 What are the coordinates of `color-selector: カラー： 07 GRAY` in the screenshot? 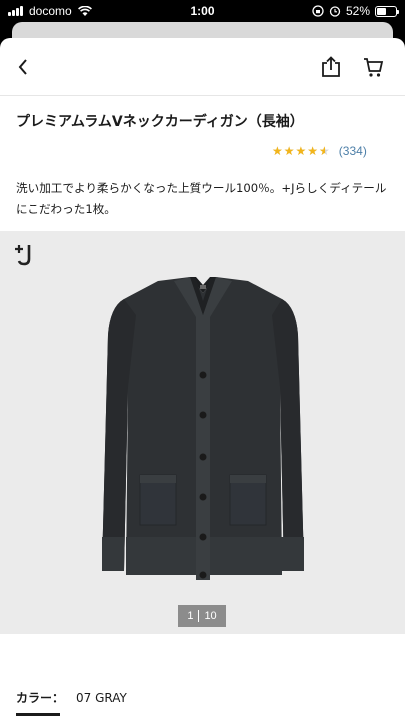 It's located at (71, 697).